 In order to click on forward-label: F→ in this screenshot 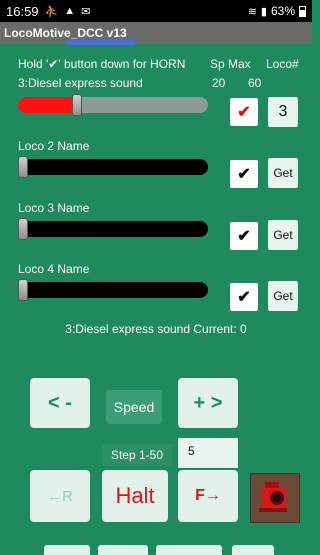, I will do `click(208, 495)`.